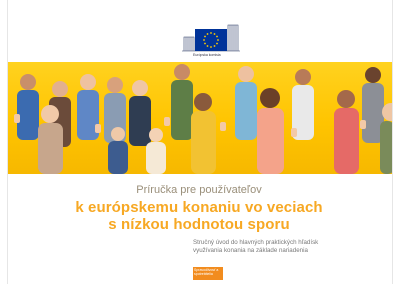 The height and width of the screenshot is (284, 398). Describe the element at coordinates (250, 250) in the screenshot. I see `description-line-2: využívania konania na základe nariadenia` at that location.